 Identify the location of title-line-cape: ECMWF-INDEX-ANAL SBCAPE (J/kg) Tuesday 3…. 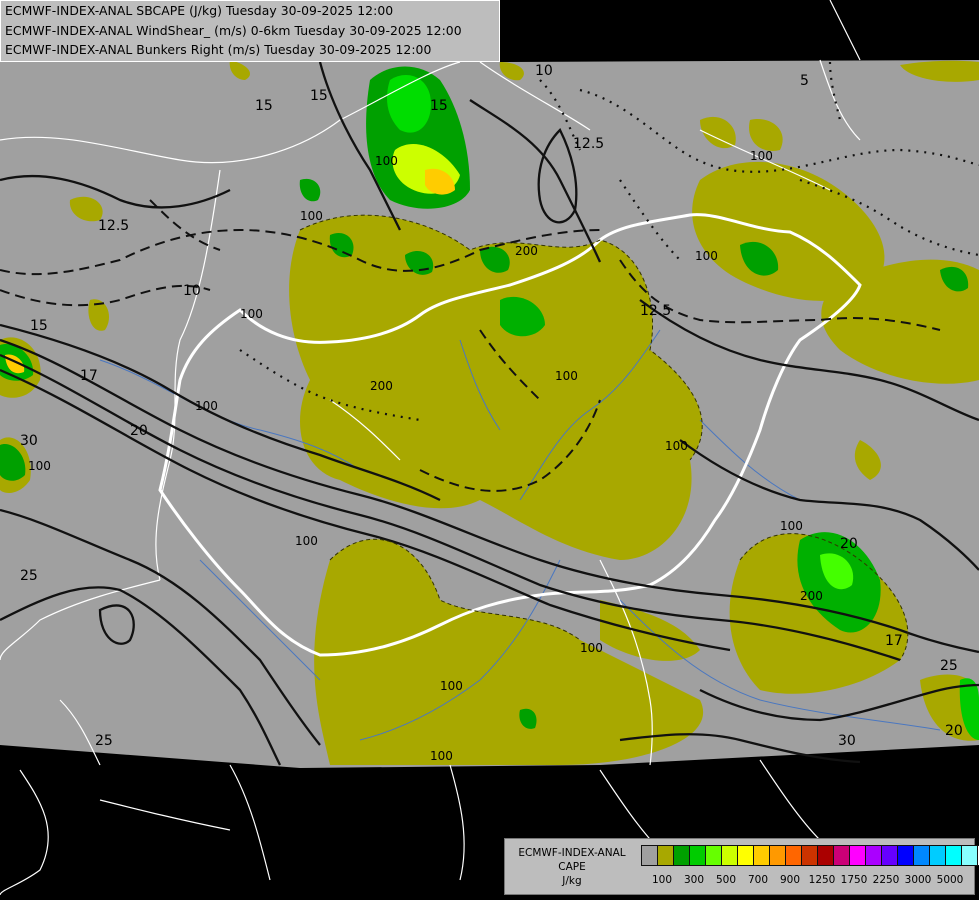
(199, 10).